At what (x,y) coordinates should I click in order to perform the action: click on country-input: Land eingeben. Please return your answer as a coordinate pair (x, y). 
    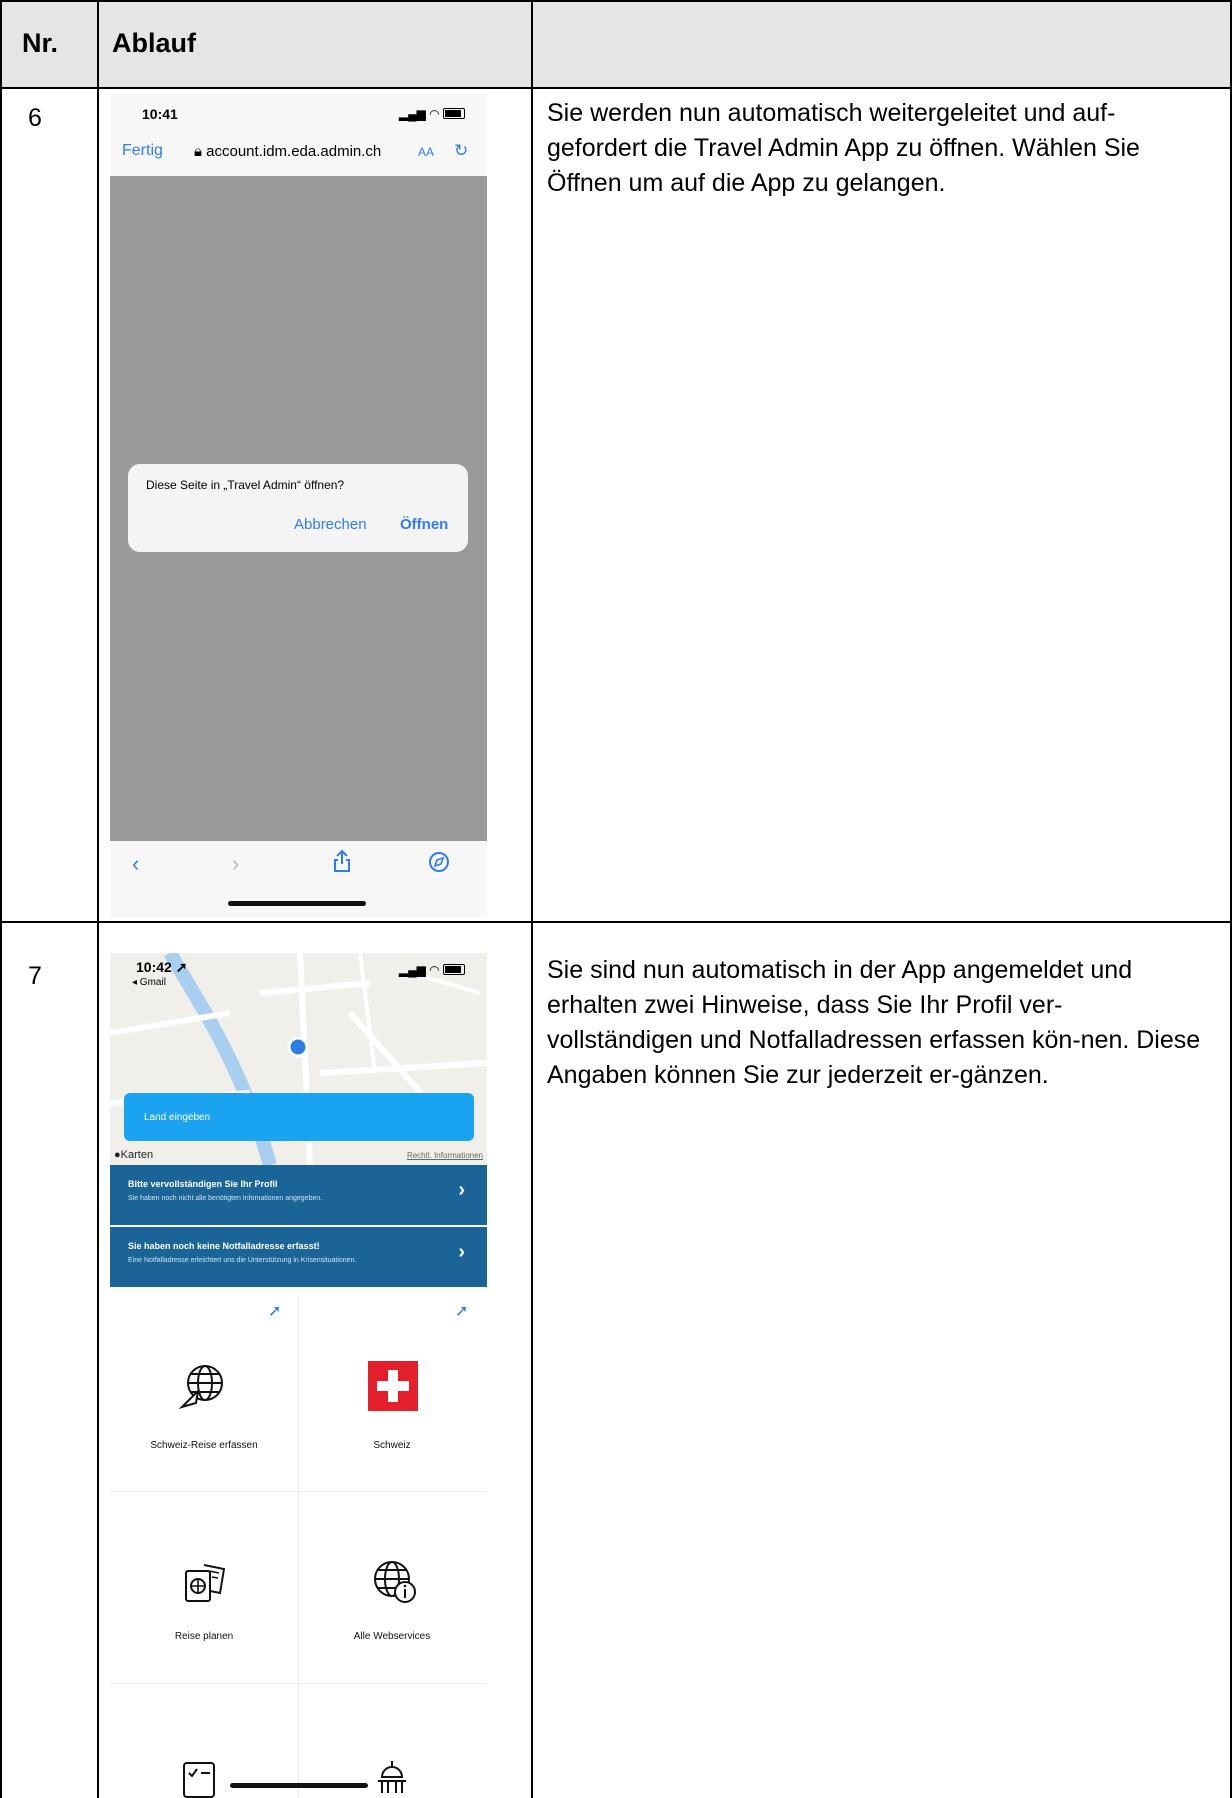
    Looking at the image, I should click on (299, 1117).